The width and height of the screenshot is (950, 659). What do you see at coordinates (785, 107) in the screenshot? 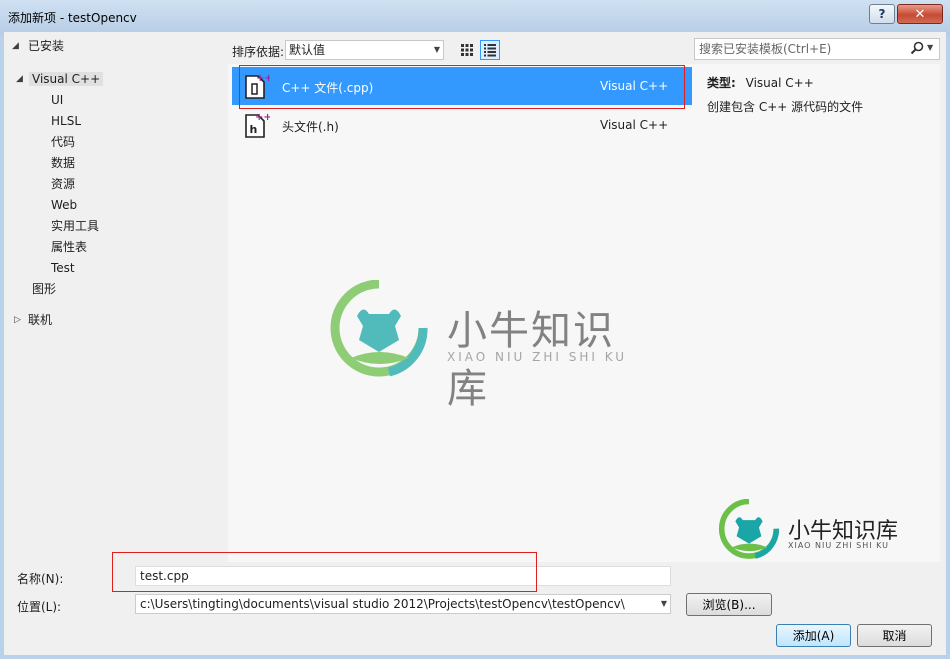
I see `detail-description: 创建包含 C++ 源代码的文件` at bounding box center [785, 107].